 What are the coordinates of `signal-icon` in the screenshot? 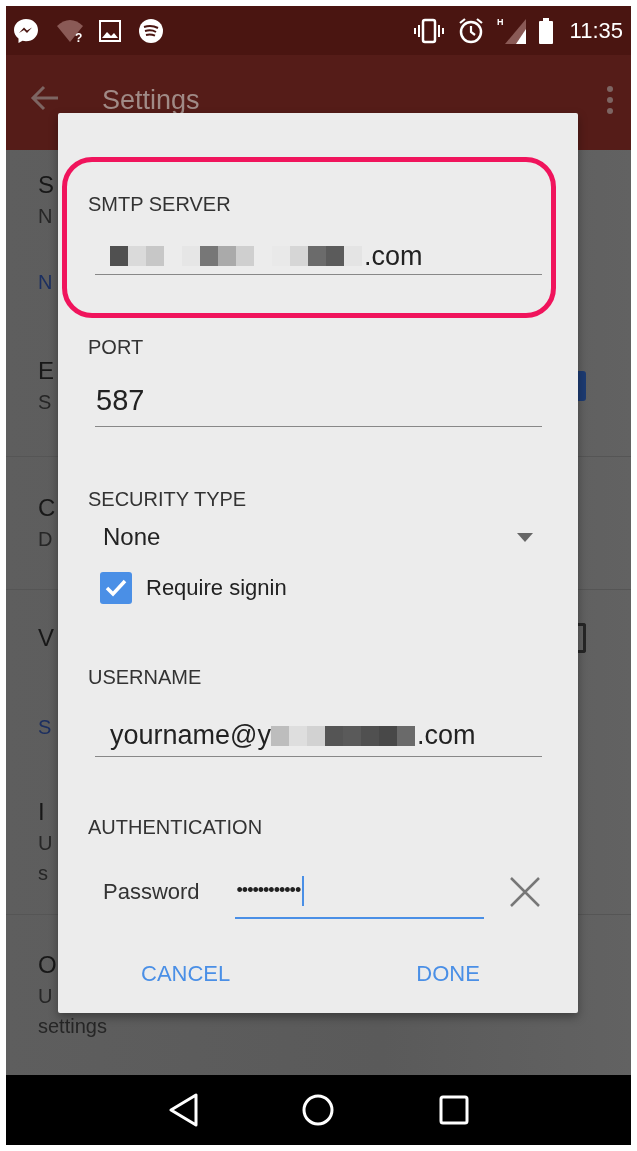 It's located at (514, 30).